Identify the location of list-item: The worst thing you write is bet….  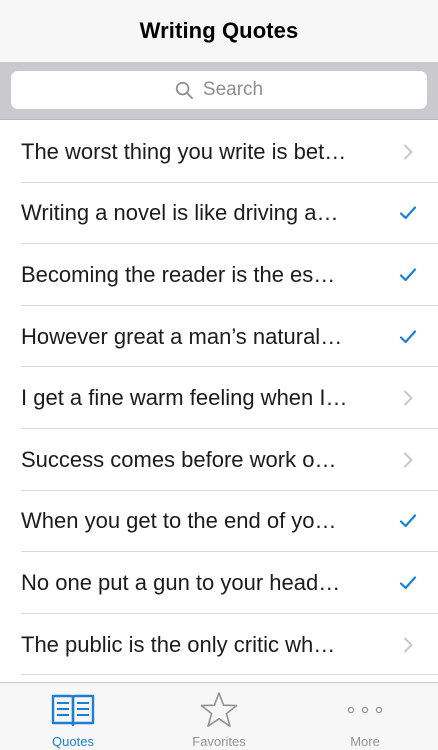
(219, 152).